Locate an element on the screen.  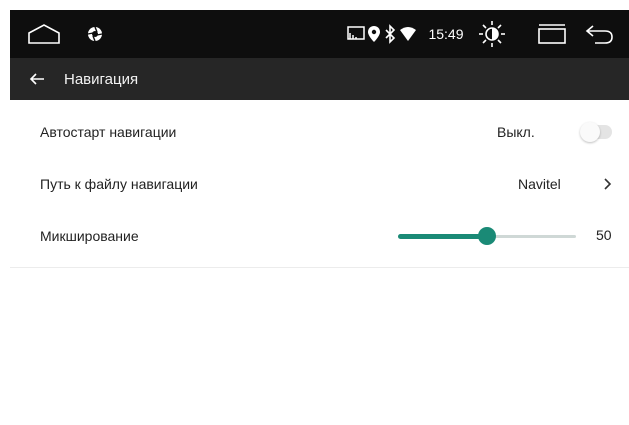
mixing-label: Микширование is located at coordinates (89, 236).